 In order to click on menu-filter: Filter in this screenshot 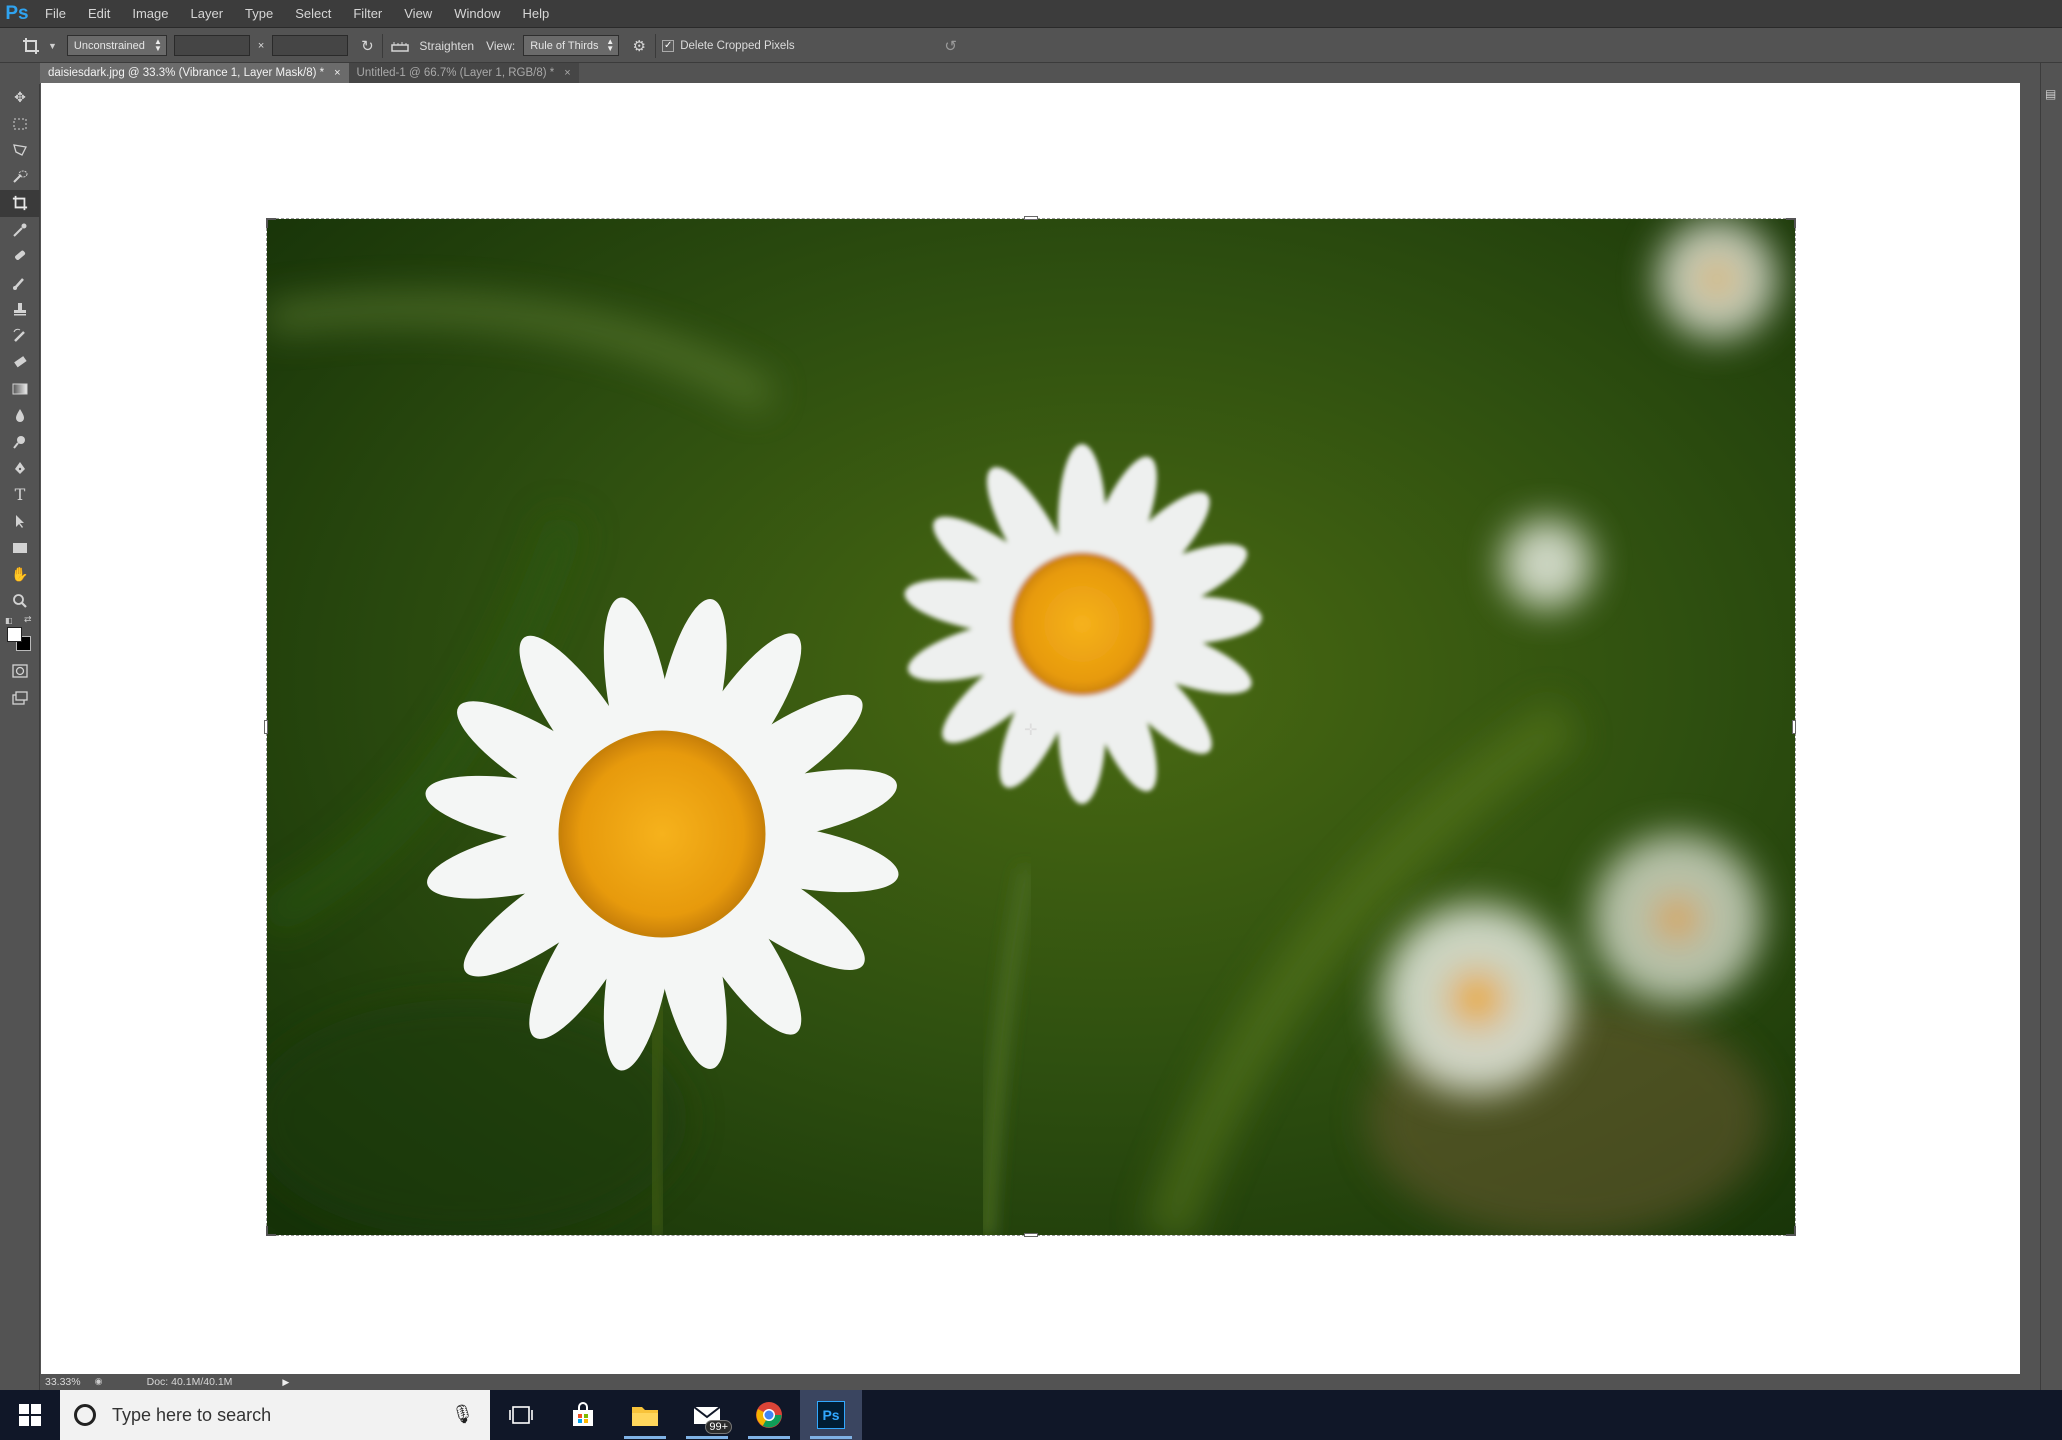, I will do `click(367, 14)`.